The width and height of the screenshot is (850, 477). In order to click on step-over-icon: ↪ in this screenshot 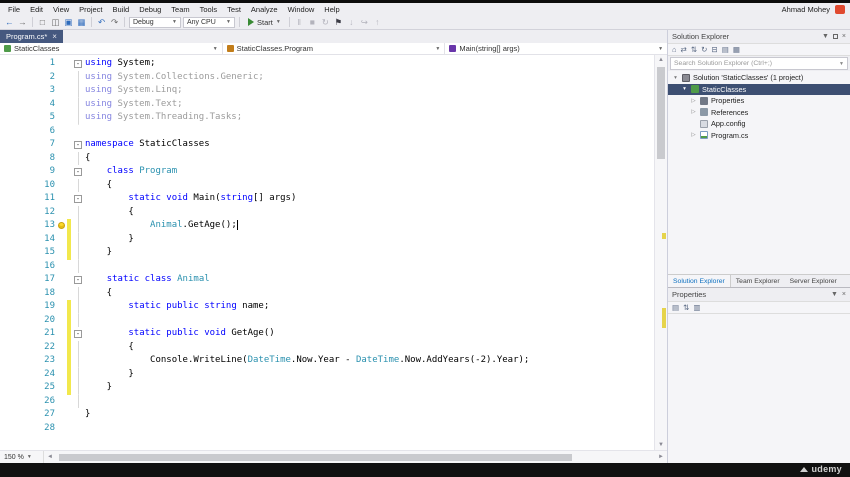, I will do `click(364, 22)`.